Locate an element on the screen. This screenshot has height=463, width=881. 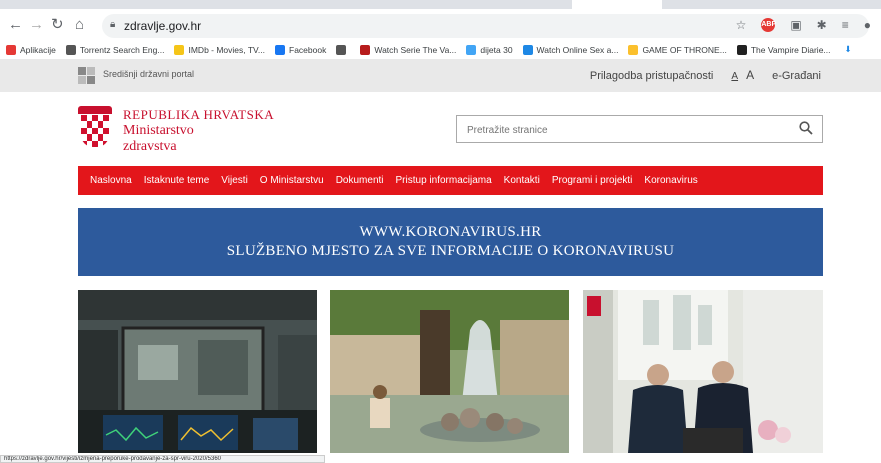
download-icon: ⬇ is located at coordinates (848, 49).